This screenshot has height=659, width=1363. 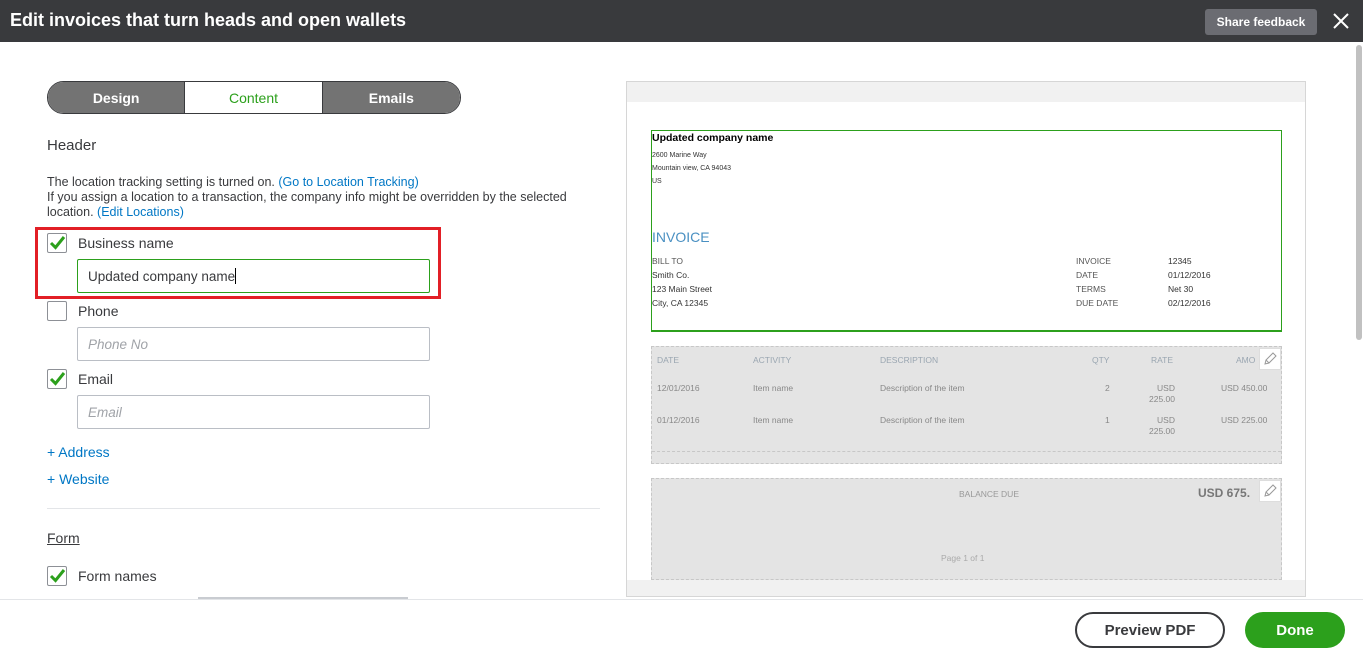 I want to click on invoice-company-name: Updated company name, so click(x=713, y=138).